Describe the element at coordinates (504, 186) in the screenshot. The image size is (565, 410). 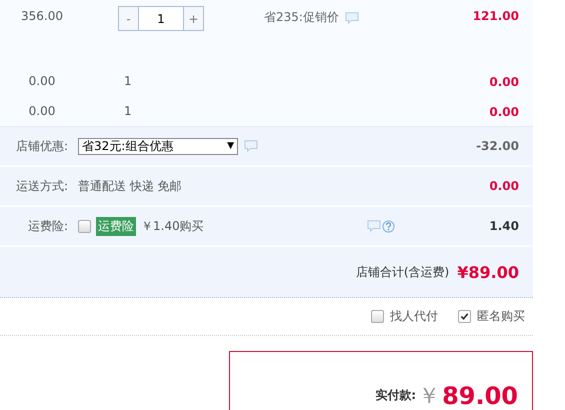
I see `shipping-amount: 0.00` at that location.